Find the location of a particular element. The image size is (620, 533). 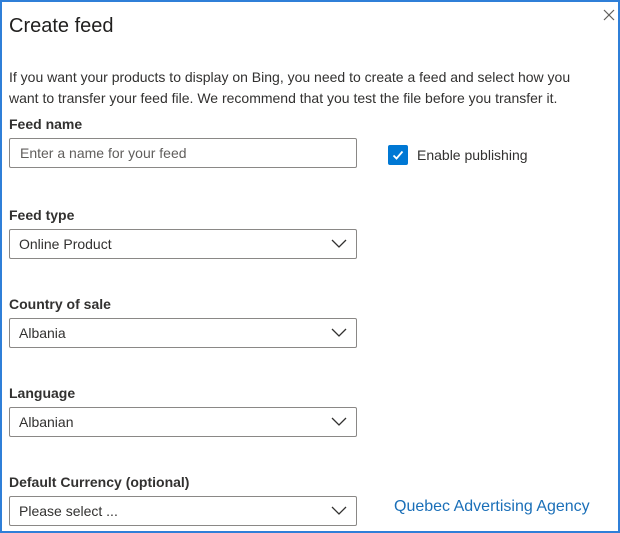

enable-publishing-checkbox is located at coordinates (398, 155).